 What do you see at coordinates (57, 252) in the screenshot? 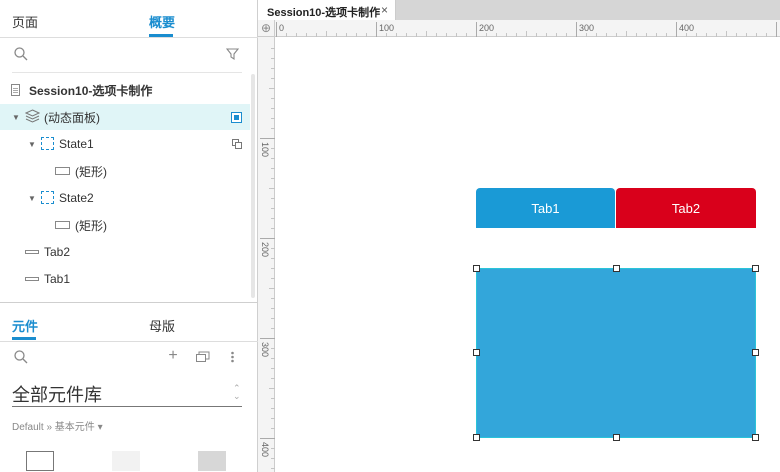
I see `outline-item-label: Tab2` at bounding box center [57, 252].